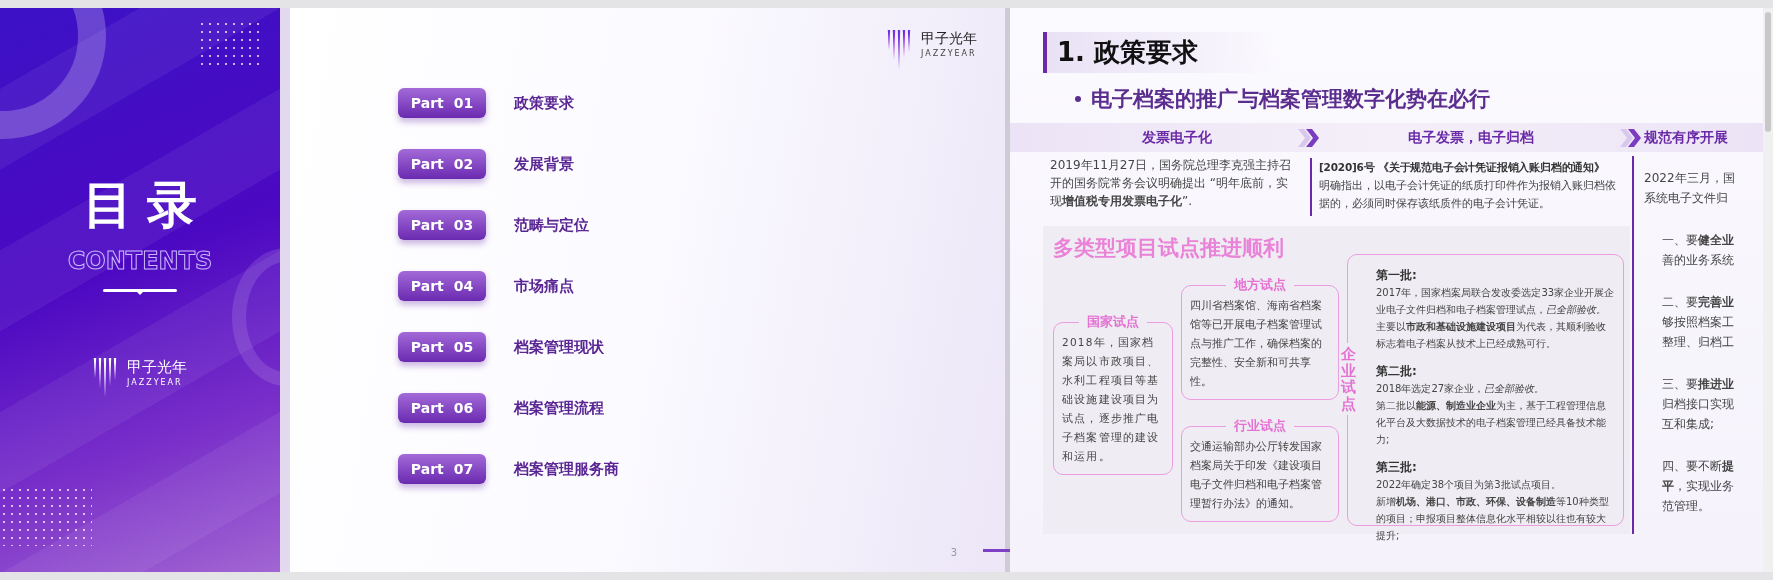 This screenshot has height=580, width=1773. What do you see at coordinates (442, 286) in the screenshot?
I see `part-label: Part 04` at bounding box center [442, 286].